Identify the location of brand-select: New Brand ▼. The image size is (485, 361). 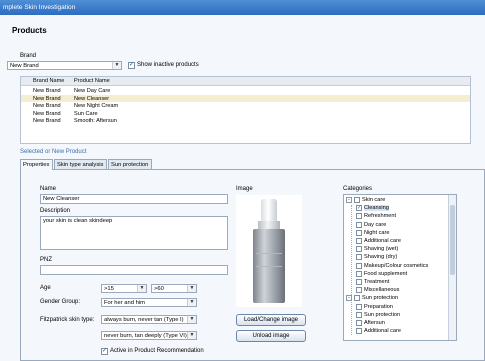
(64, 65).